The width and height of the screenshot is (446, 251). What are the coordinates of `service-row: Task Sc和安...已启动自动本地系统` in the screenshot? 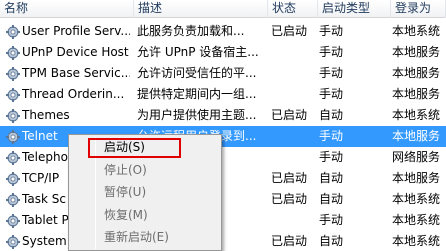 It's located at (223, 199).